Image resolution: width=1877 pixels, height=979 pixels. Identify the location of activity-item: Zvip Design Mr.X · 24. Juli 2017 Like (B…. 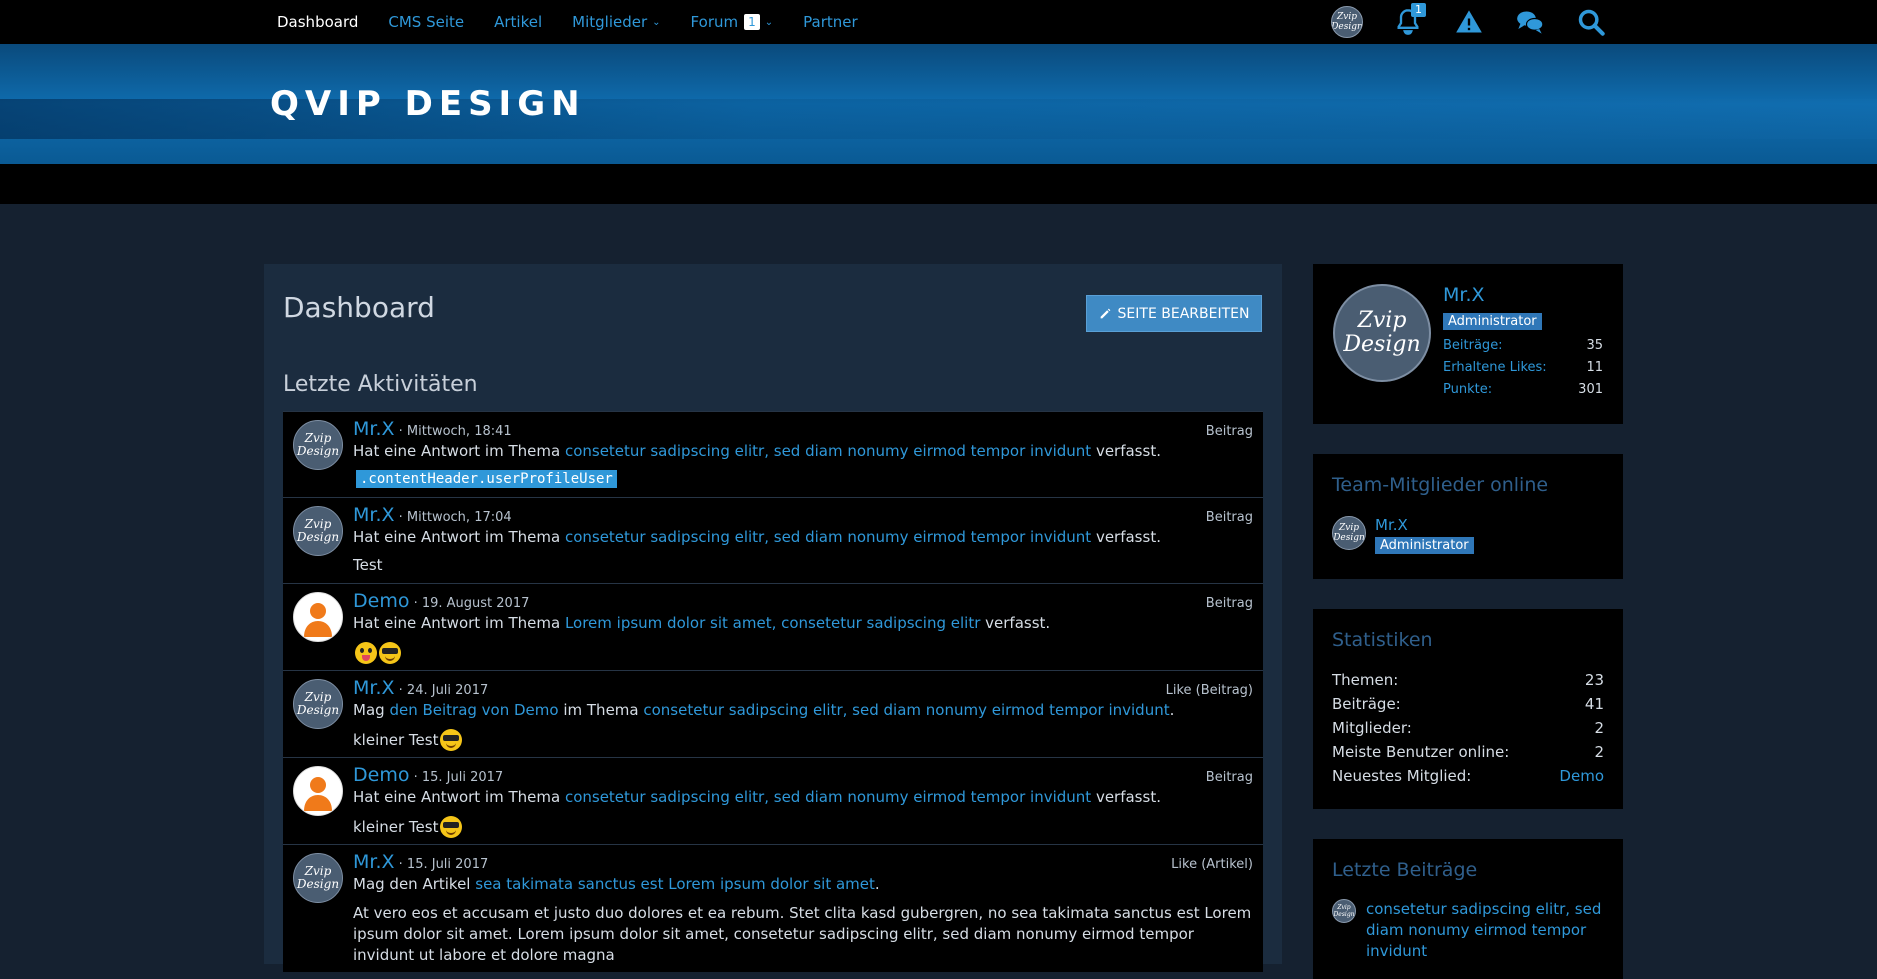
(773, 713).